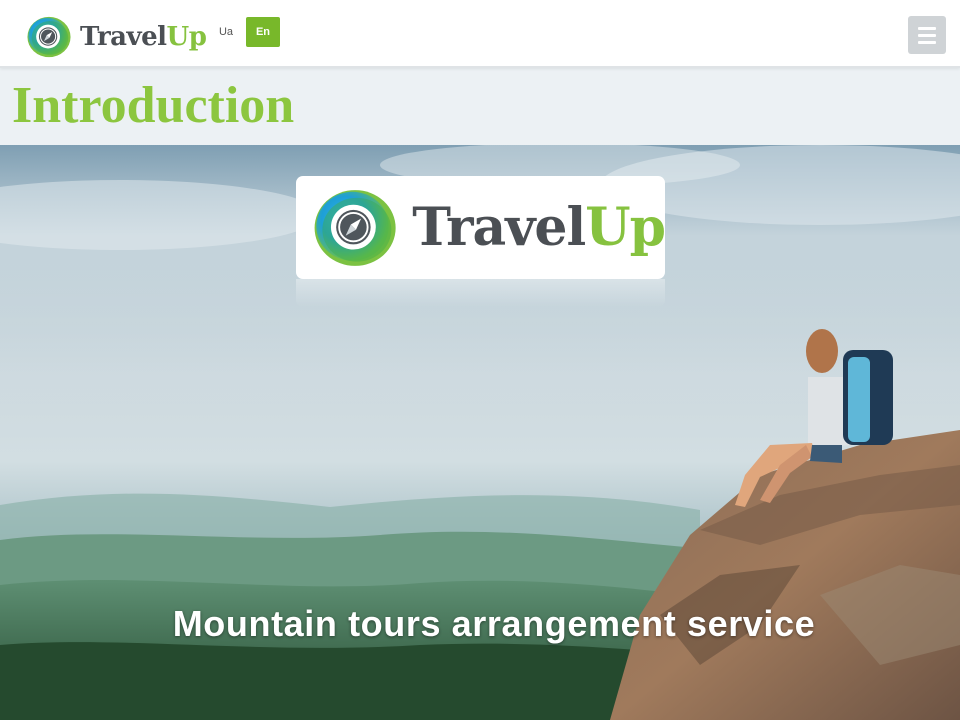 The image size is (960, 720). Describe the element at coordinates (153, 105) in the screenshot. I see `page-title: Introduction` at that location.